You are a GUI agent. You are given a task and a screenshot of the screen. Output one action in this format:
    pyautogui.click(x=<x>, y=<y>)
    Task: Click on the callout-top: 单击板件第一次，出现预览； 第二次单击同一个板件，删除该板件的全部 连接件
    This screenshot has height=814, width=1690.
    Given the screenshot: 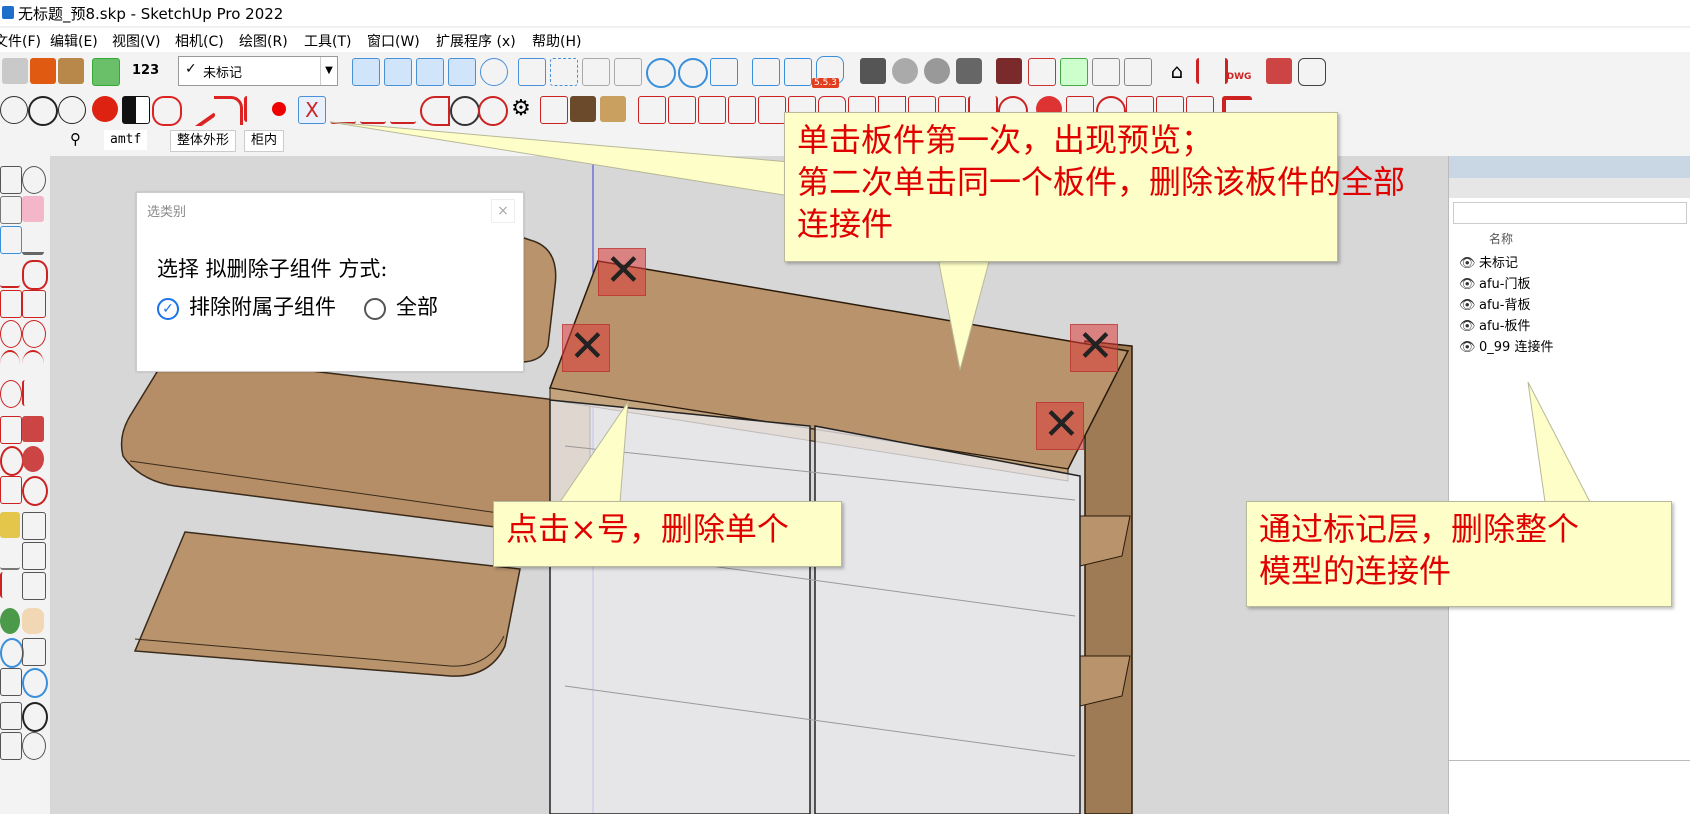 What is the action you would take?
    pyautogui.click(x=1095, y=187)
    